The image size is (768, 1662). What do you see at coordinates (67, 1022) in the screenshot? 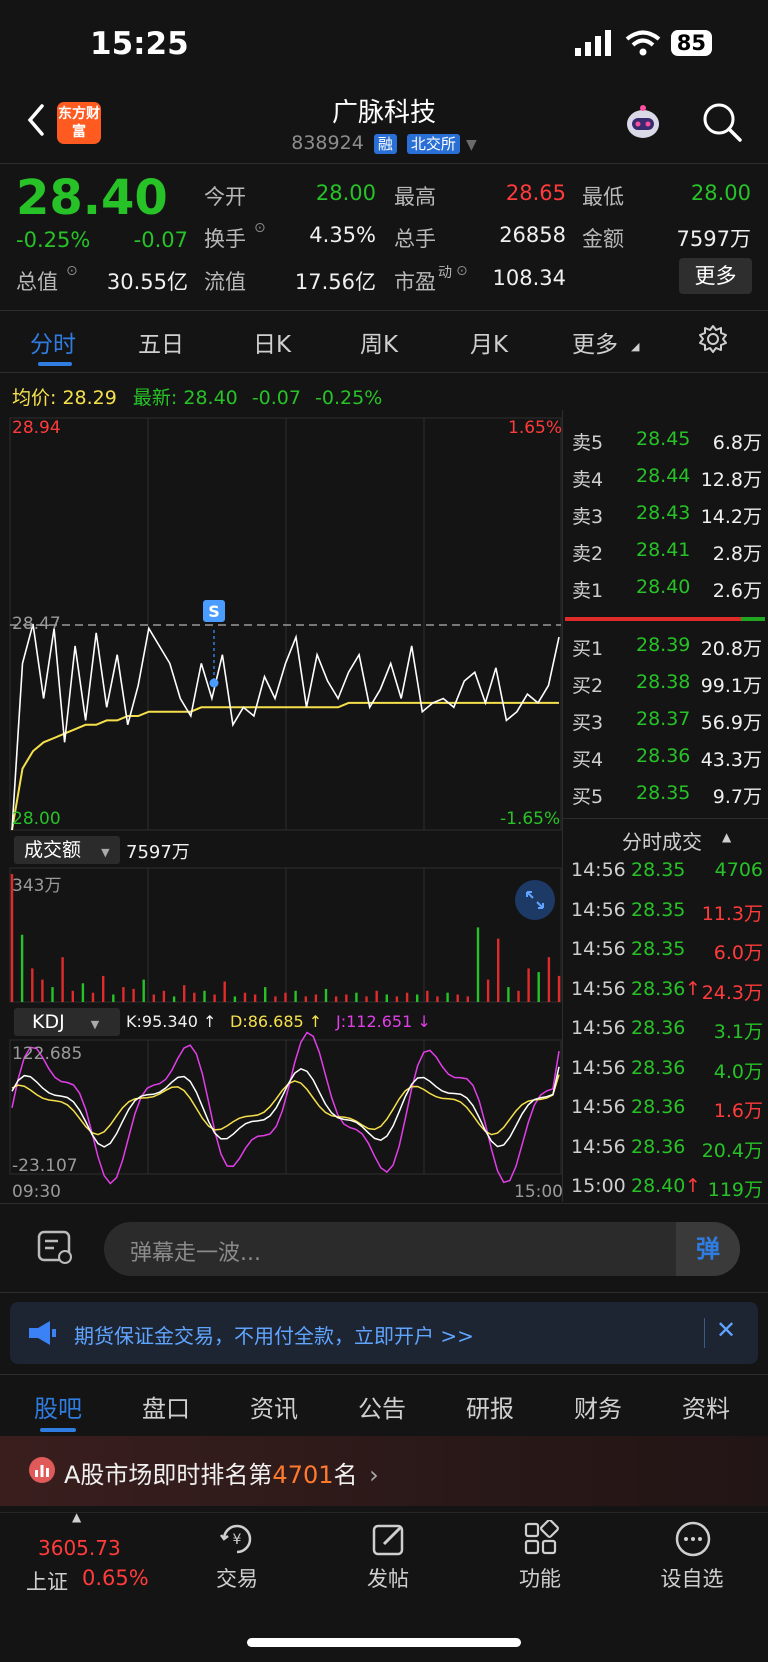
I see `kdj-indicator-select: KDJ ▼` at bounding box center [67, 1022].